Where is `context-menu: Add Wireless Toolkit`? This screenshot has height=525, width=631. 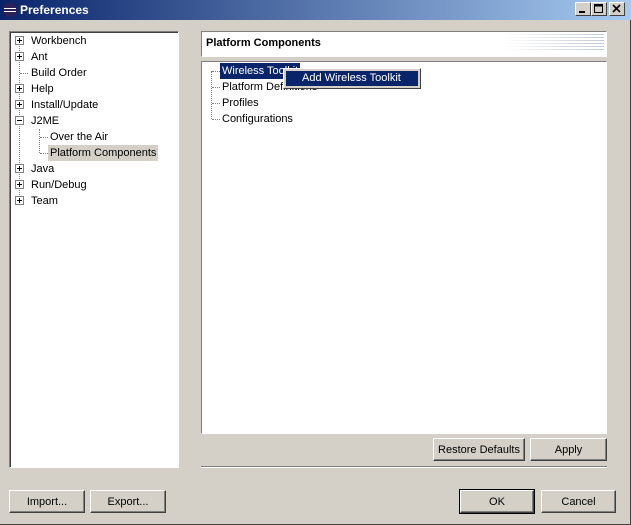
context-menu: Add Wireless Toolkit is located at coordinates (352, 78).